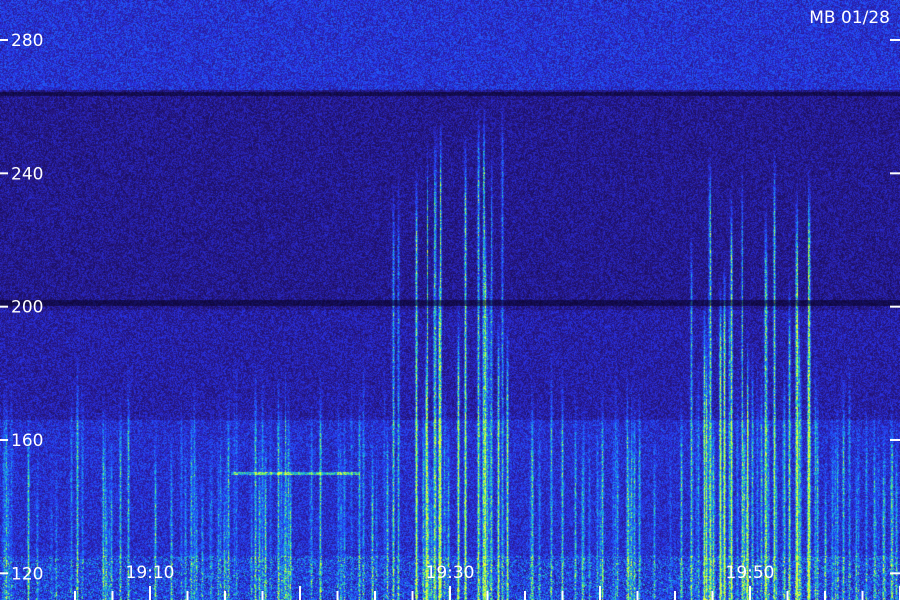 The image size is (900, 600). Describe the element at coordinates (849, 18) in the screenshot. I see `chart-title: MB 01/28` at that location.